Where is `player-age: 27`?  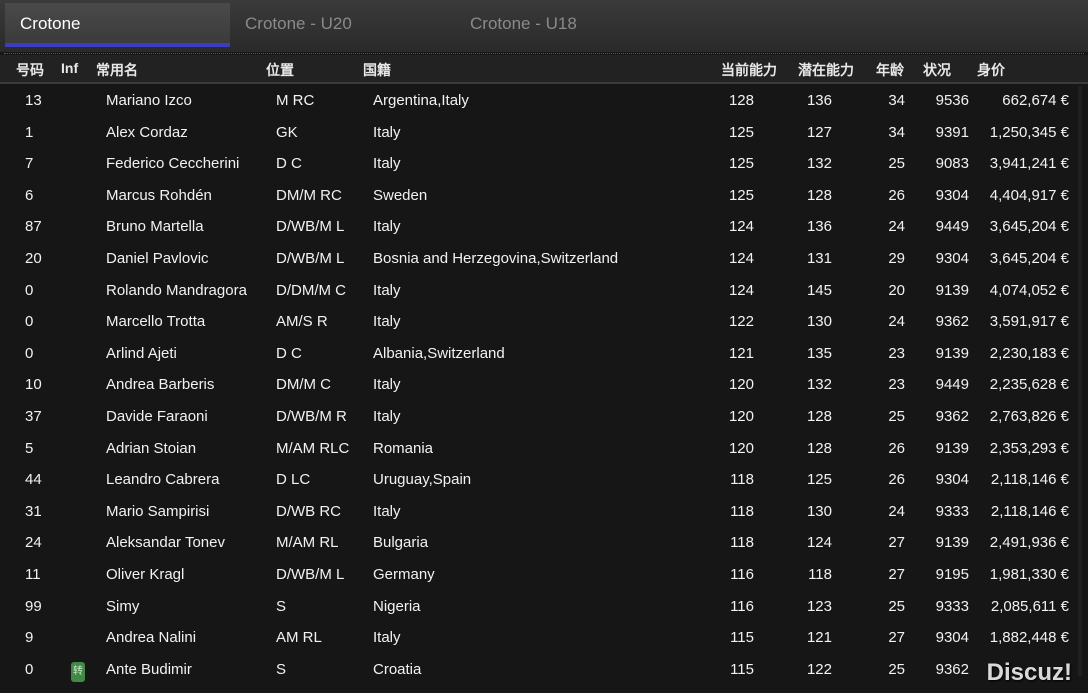 player-age: 27 is located at coordinates (896, 574).